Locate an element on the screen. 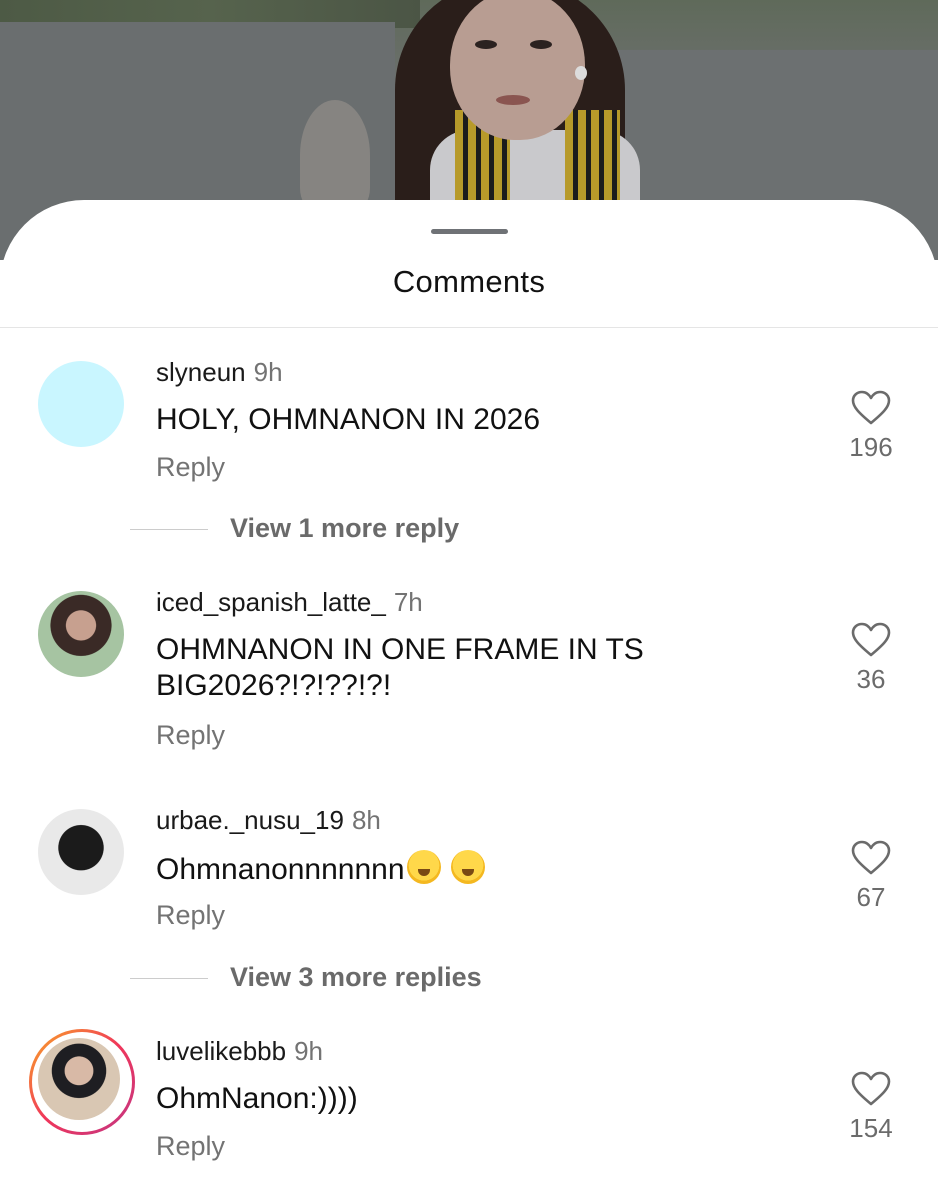 The image size is (938, 1200). person-lips is located at coordinates (513, 100).